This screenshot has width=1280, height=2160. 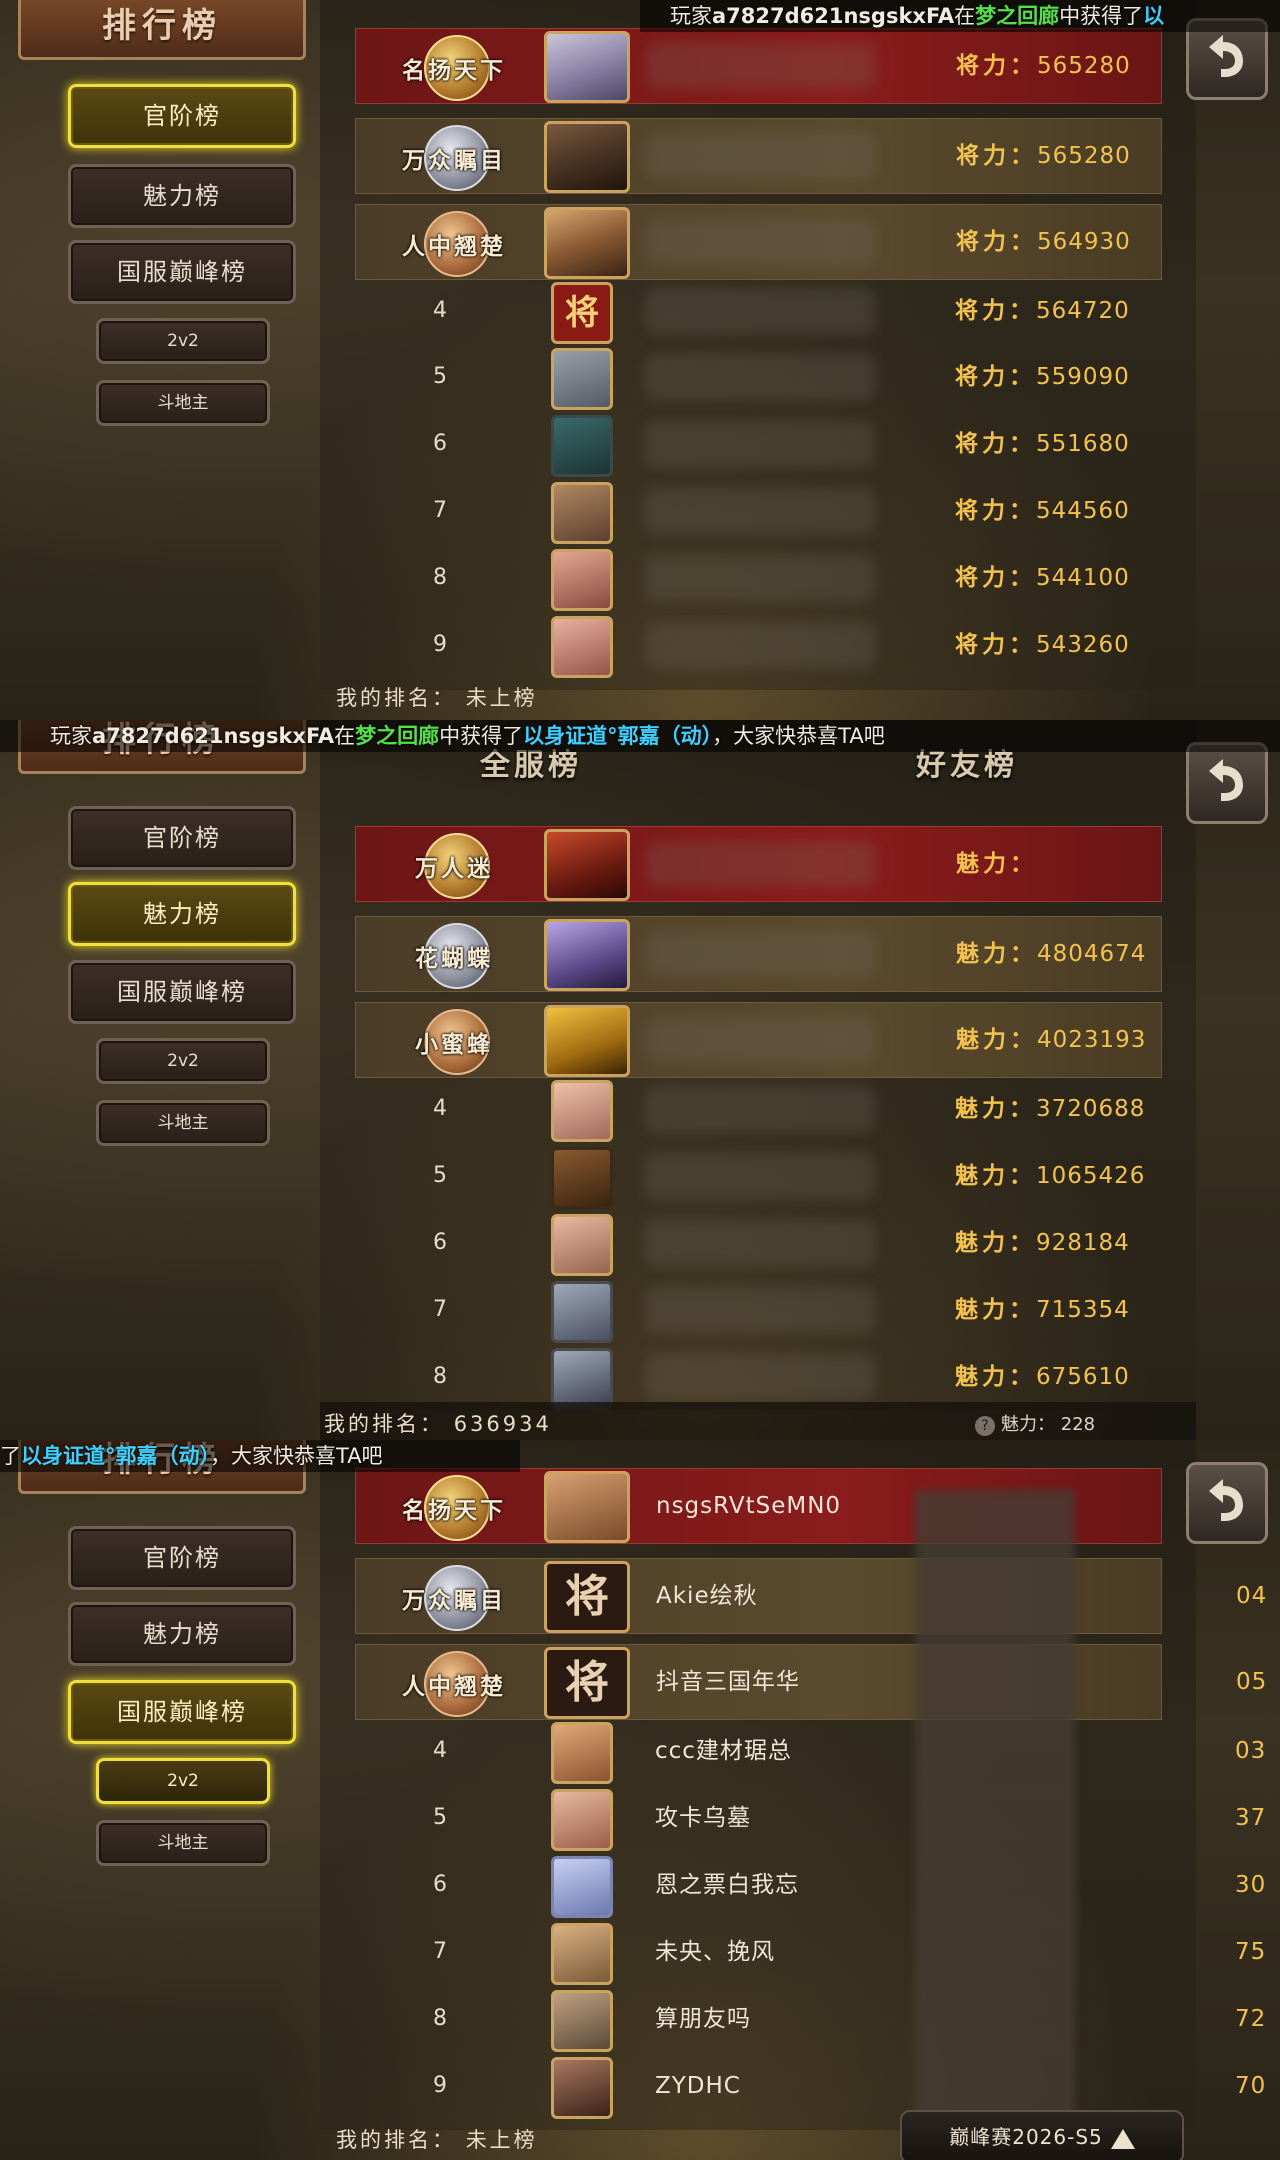 What do you see at coordinates (1251, 2019) in the screenshot?
I see `score-partial: 72` at bounding box center [1251, 2019].